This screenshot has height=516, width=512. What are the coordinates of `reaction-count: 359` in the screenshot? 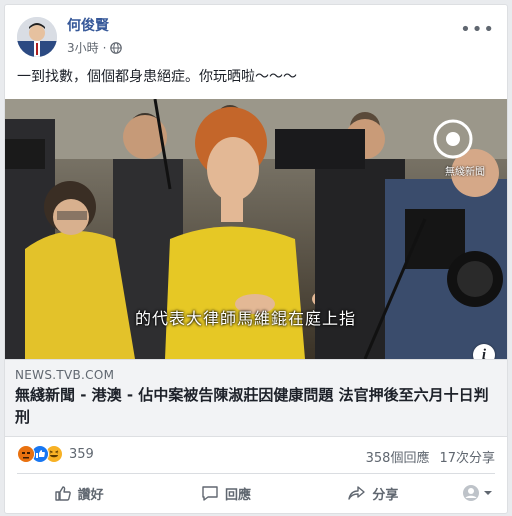 It's located at (81, 454).